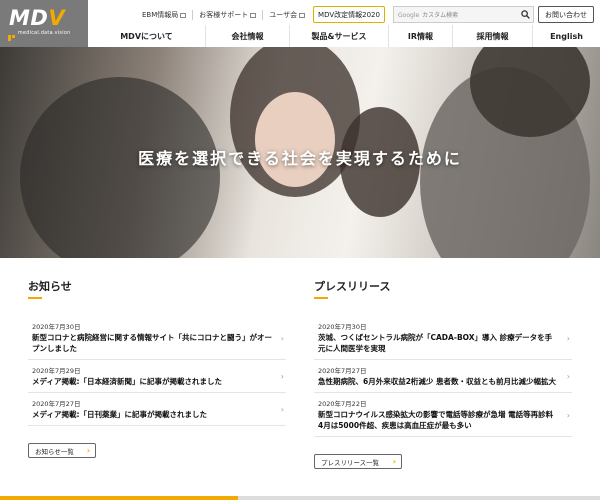 The image size is (600, 500). I want to click on utility-links: EBM情報局 お客様サポート ユーザ会, so click(223, 15).